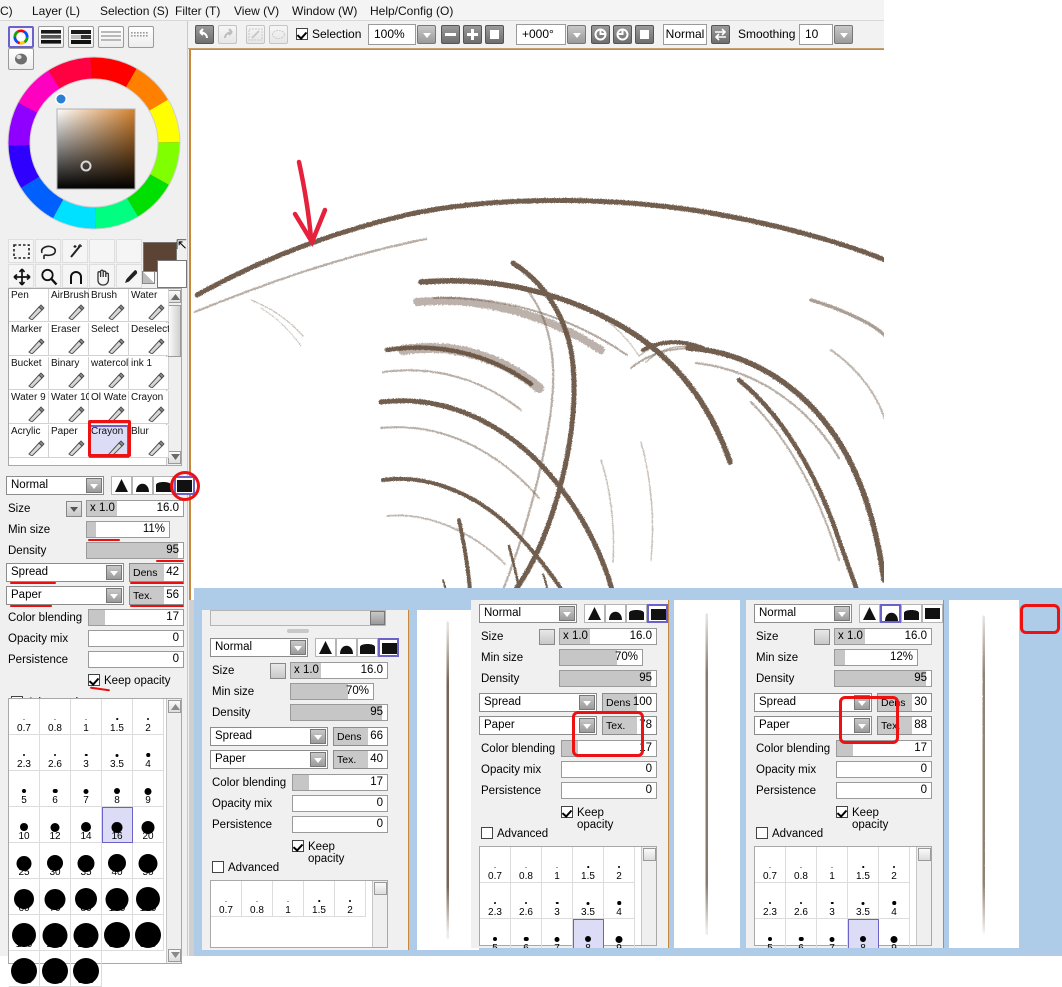 This screenshot has height=987, width=1062. What do you see at coordinates (904, 702) in the screenshot?
I see `panel-dens-field: Dens 30` at bounding box center [904, 702].